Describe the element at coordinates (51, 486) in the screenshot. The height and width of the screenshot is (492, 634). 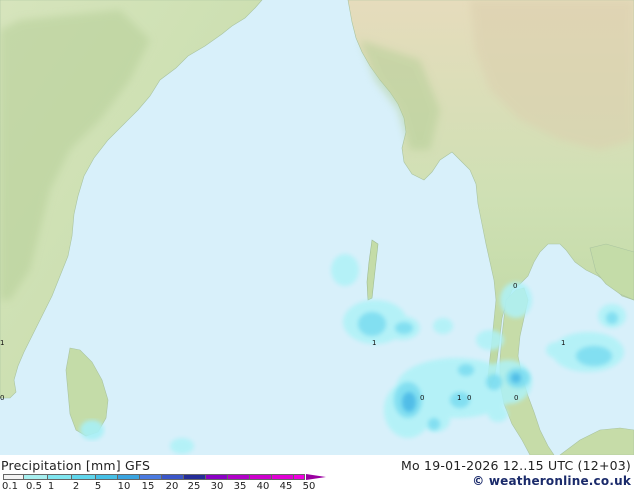
I see `scale-tick-label: 1` at that location.